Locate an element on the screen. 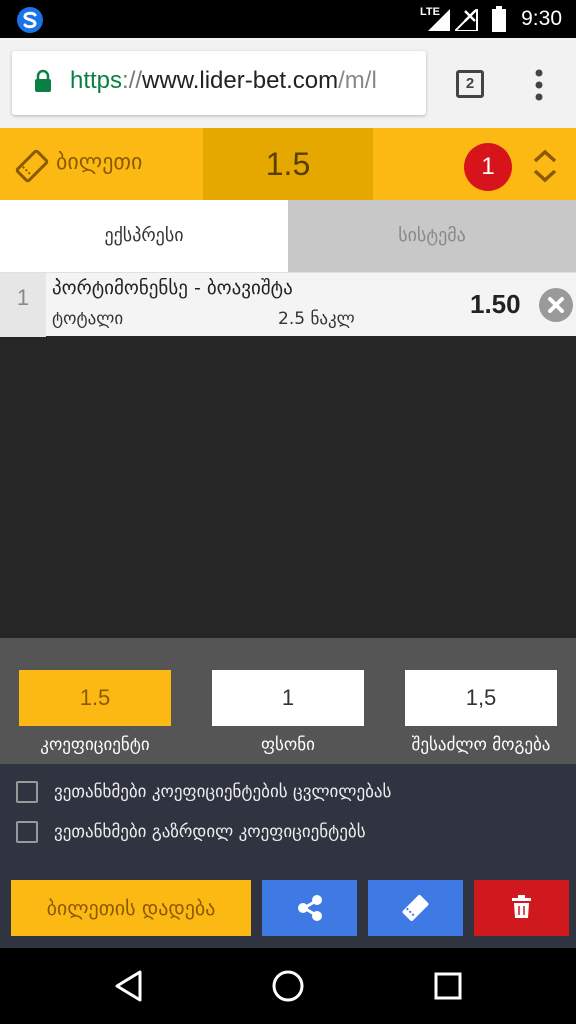  options-panel is located at coordinates (288, 817).